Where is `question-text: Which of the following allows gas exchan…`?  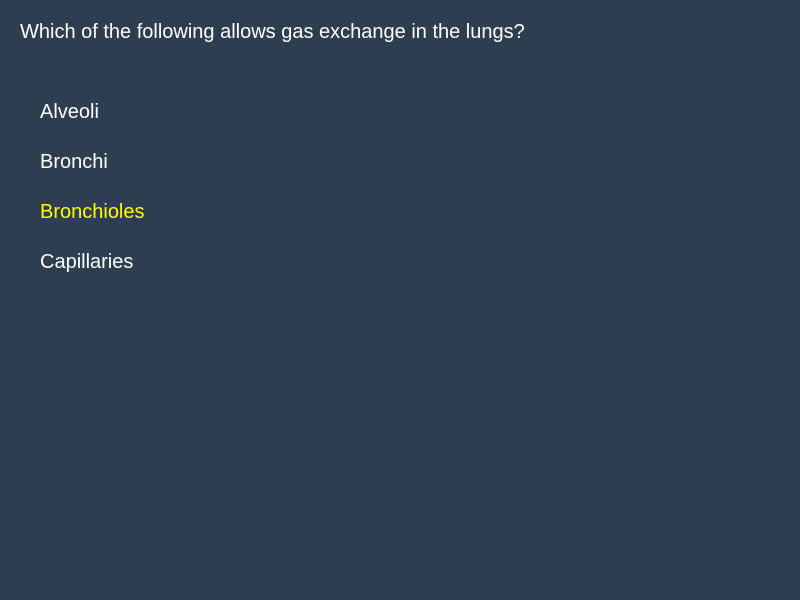
question-text: Which of the following allows gas exchan… is located at coordinates (272, 32).